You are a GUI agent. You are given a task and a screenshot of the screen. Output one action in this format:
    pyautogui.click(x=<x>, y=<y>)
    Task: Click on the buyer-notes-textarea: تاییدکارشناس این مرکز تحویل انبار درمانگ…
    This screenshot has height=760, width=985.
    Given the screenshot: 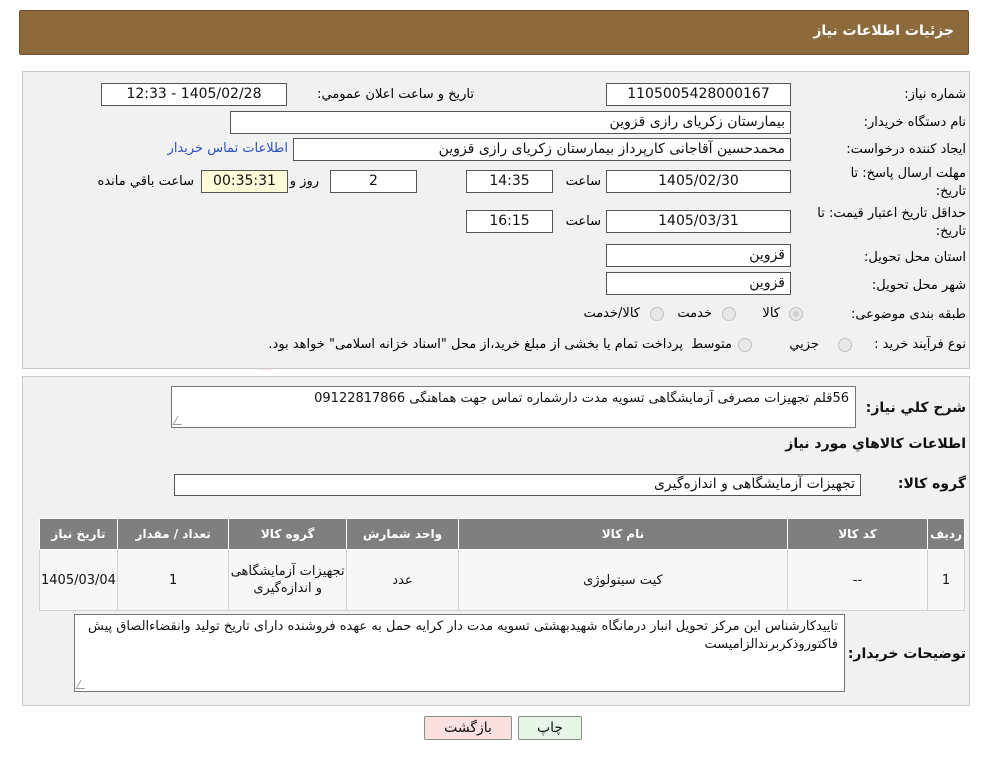 What is the action you would take?
    pyautogui.click(x=459, y=653)
    